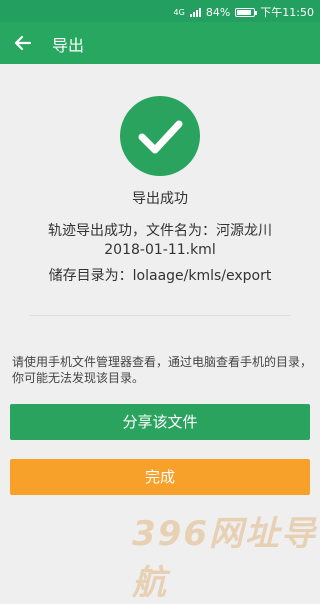 Image resolution: width=320 pixels, height=604 pixels. I want to click on success-line-2: 2018-01-11.kml, so click(160, 250).